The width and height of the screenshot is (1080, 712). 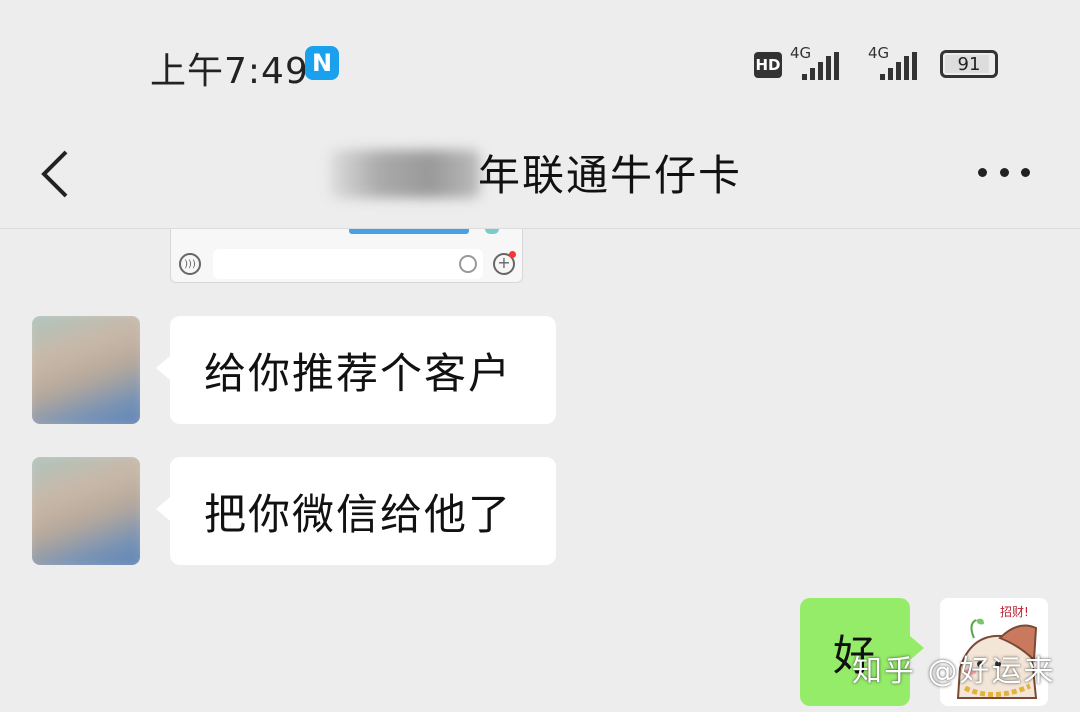 What do you see at coordinates (61, 174) in the screenshot?
I see `back-chevron-icon` at bounding box center [61, 174].